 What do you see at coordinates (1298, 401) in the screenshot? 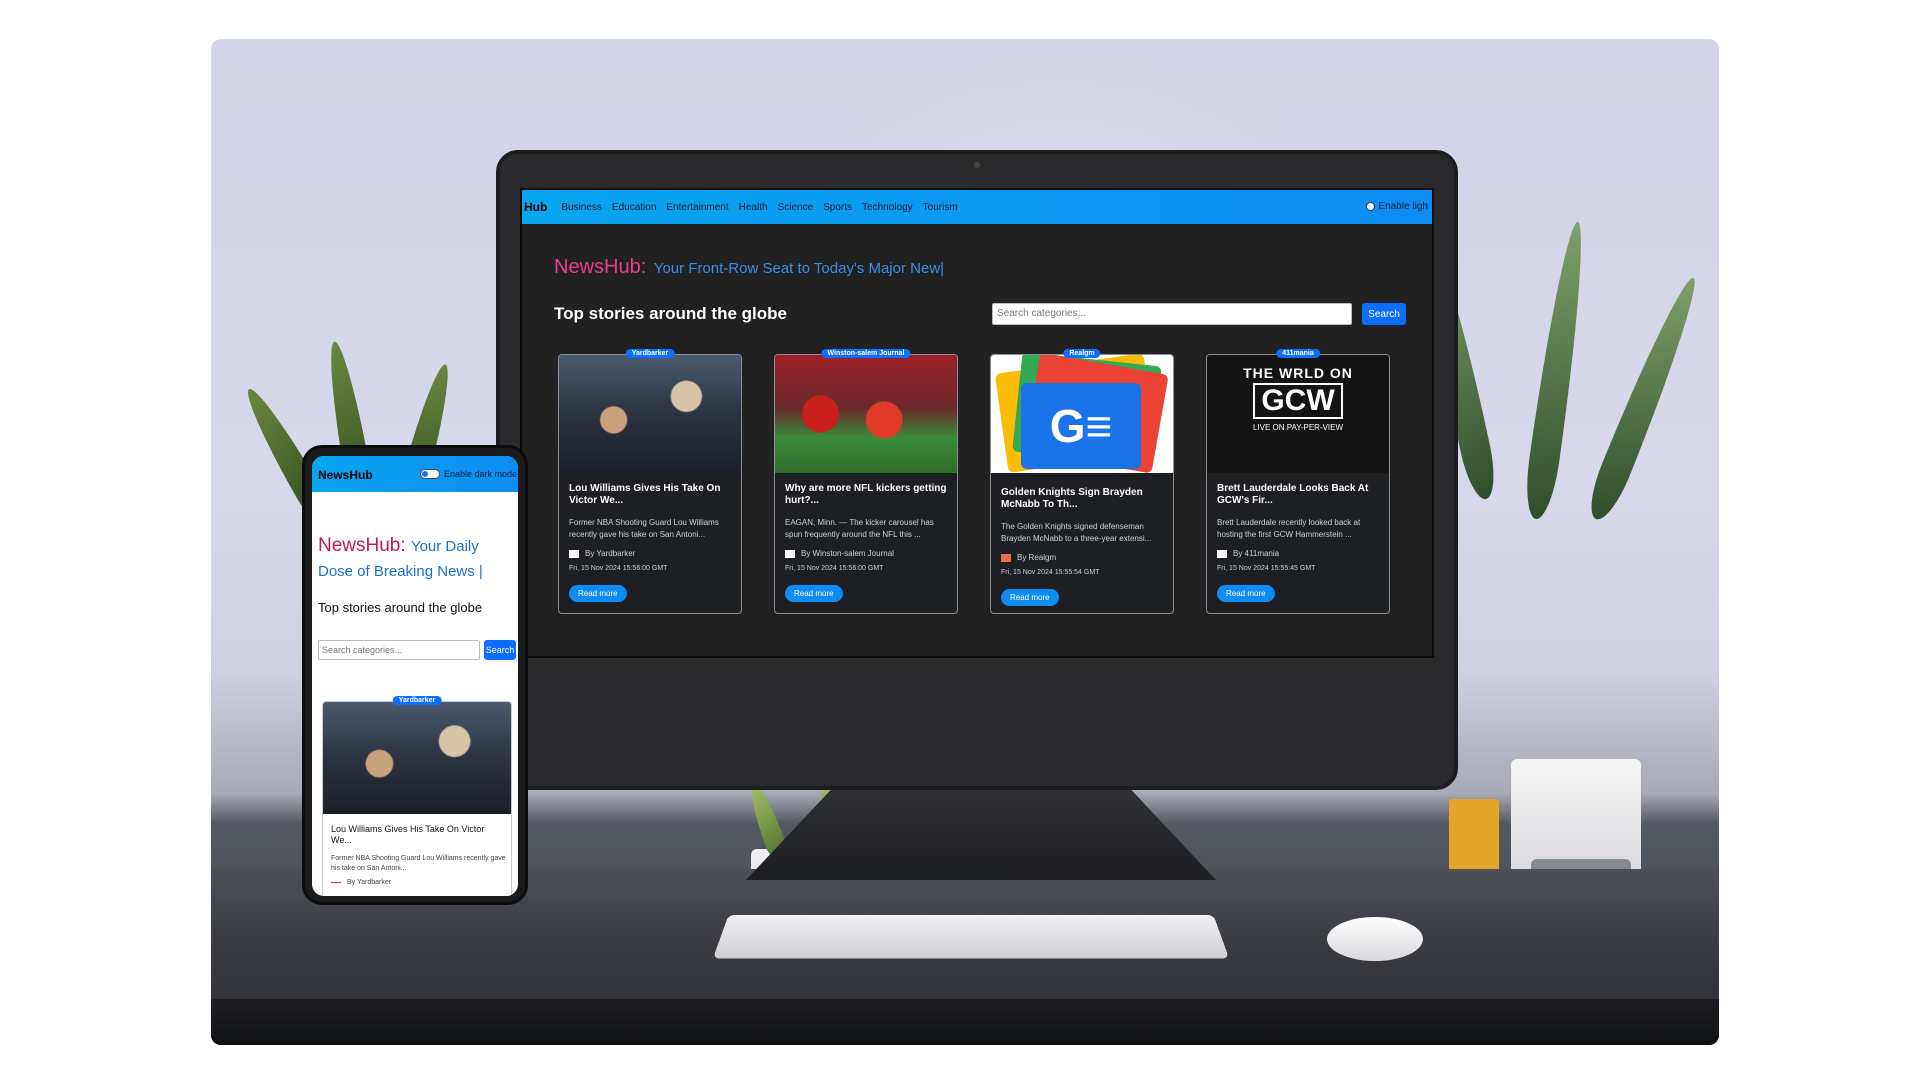
I see `poster-logo: GCW` at bounding box center [1298, 401].